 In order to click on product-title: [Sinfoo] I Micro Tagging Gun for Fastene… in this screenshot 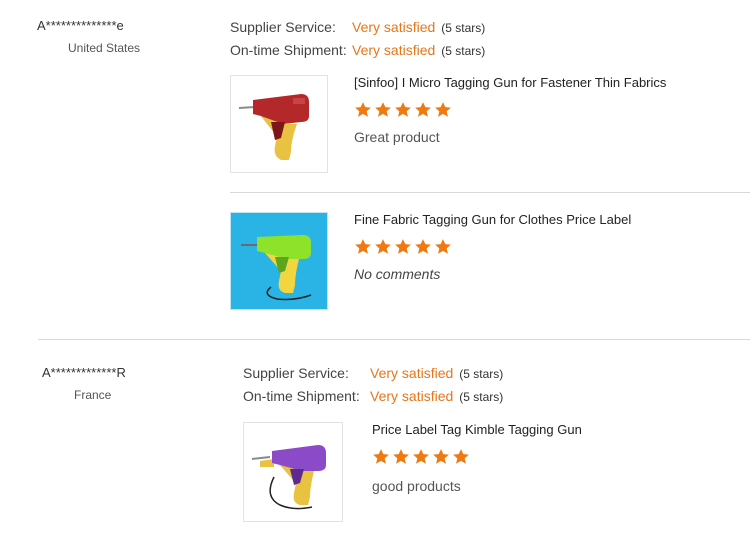, I will do `click(510, 82)`.